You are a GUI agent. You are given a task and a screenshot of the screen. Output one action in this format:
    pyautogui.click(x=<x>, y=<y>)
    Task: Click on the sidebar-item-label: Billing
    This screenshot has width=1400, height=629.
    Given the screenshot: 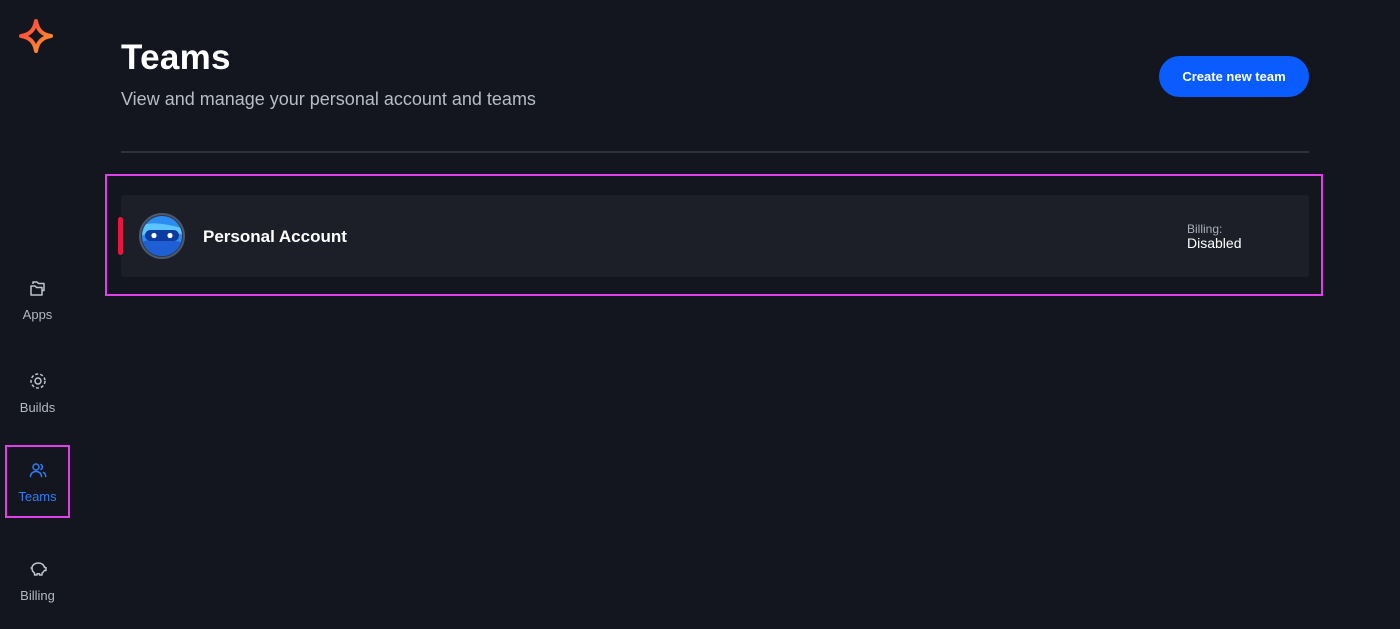 What is the action you would take?
    pyautogui.click(x=37, y=595)
    